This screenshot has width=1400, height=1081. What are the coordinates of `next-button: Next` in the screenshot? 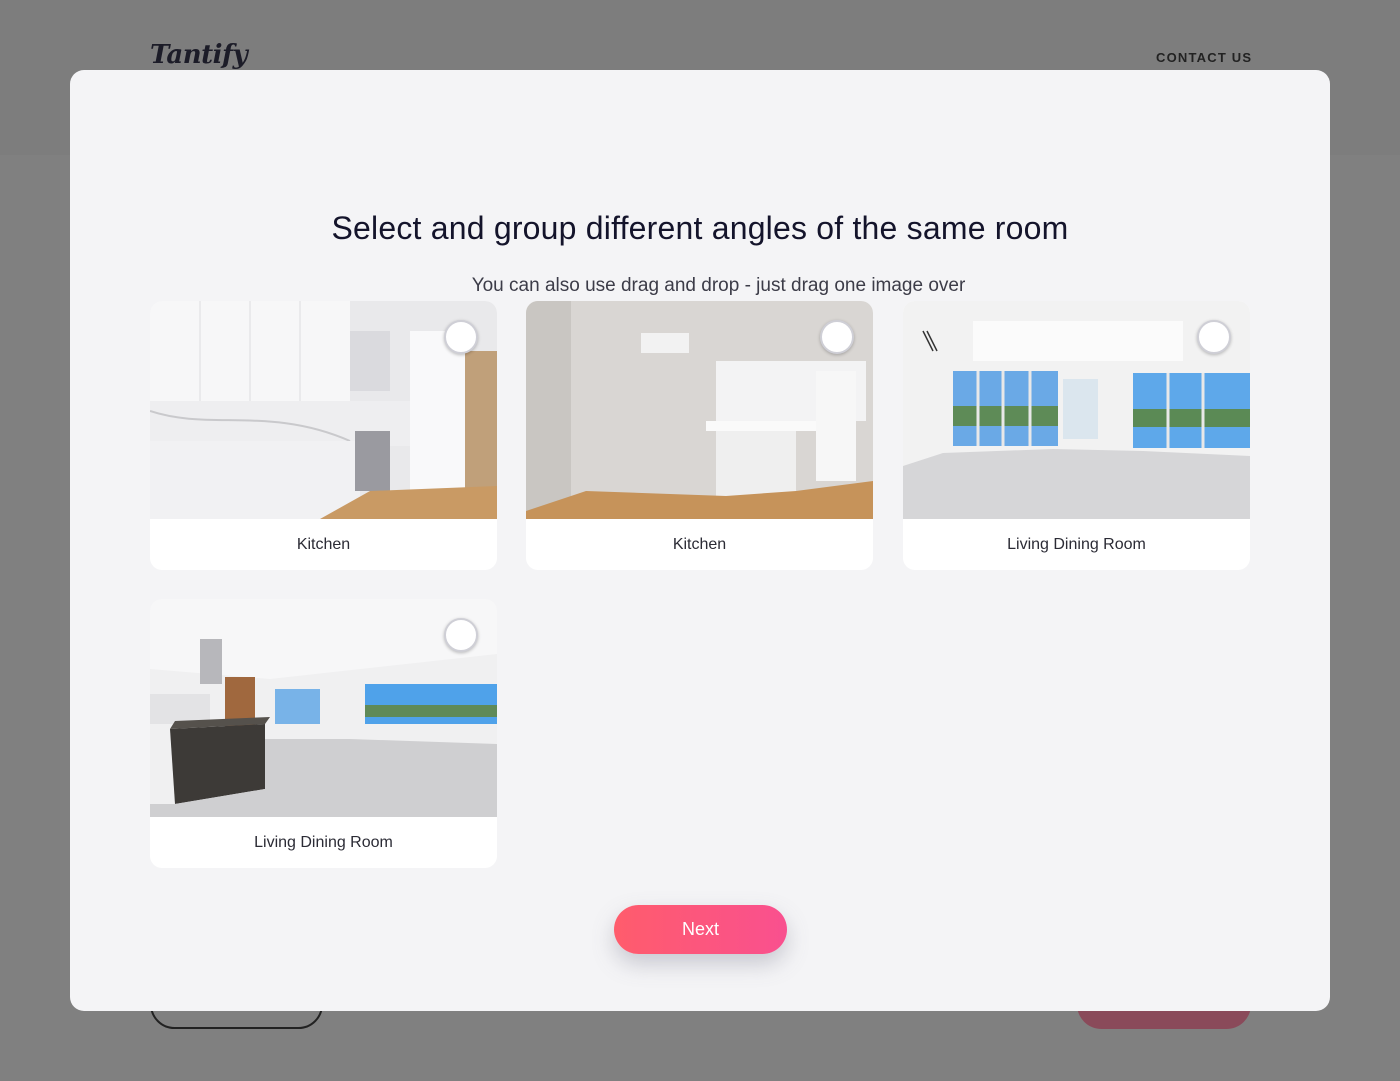 It's located at (700, 929).